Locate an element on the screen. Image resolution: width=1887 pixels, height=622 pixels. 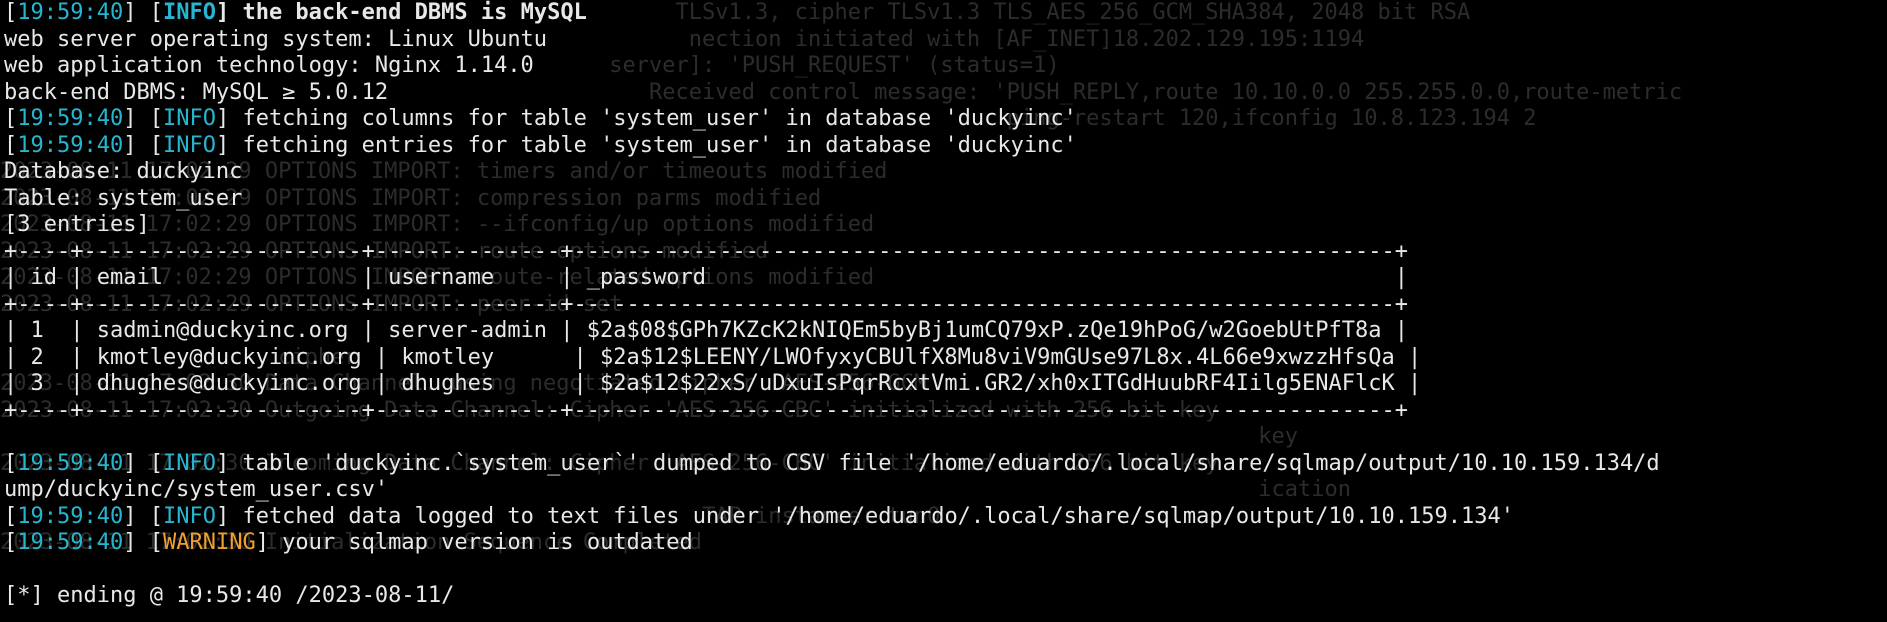
output-line: [*] ending @ 19:59:40 /2023-08-11/ is located at coordinates (832, 596).